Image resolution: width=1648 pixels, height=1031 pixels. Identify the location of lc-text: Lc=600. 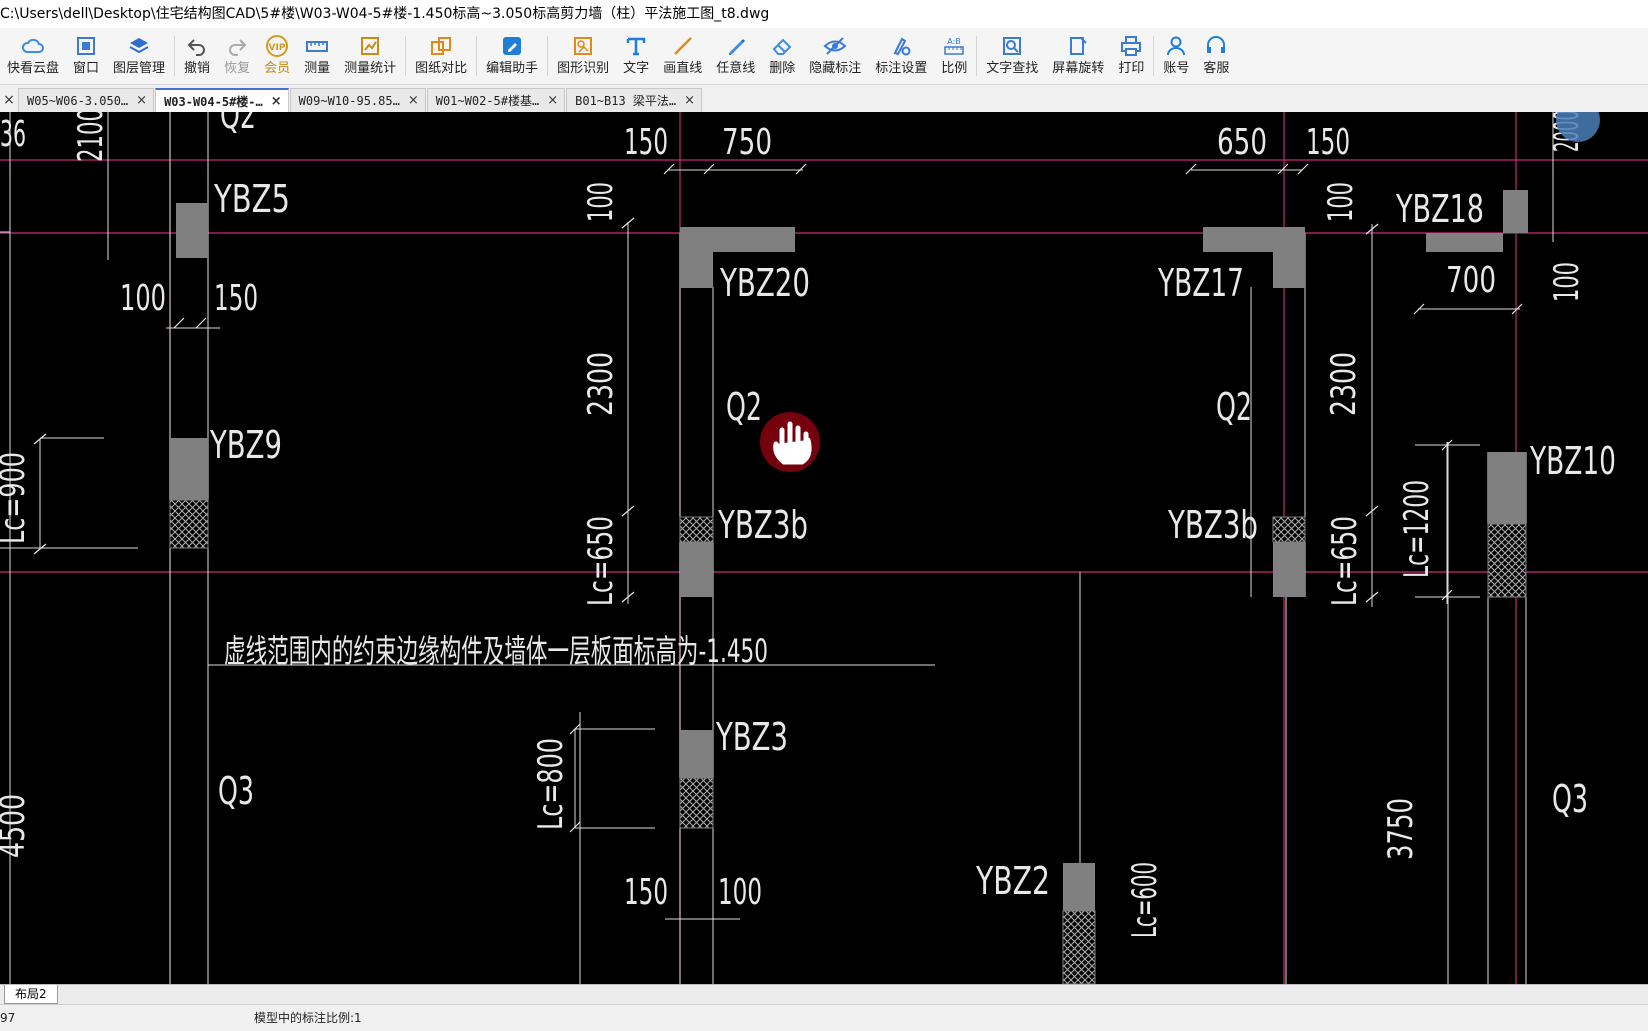
(1145, 900).